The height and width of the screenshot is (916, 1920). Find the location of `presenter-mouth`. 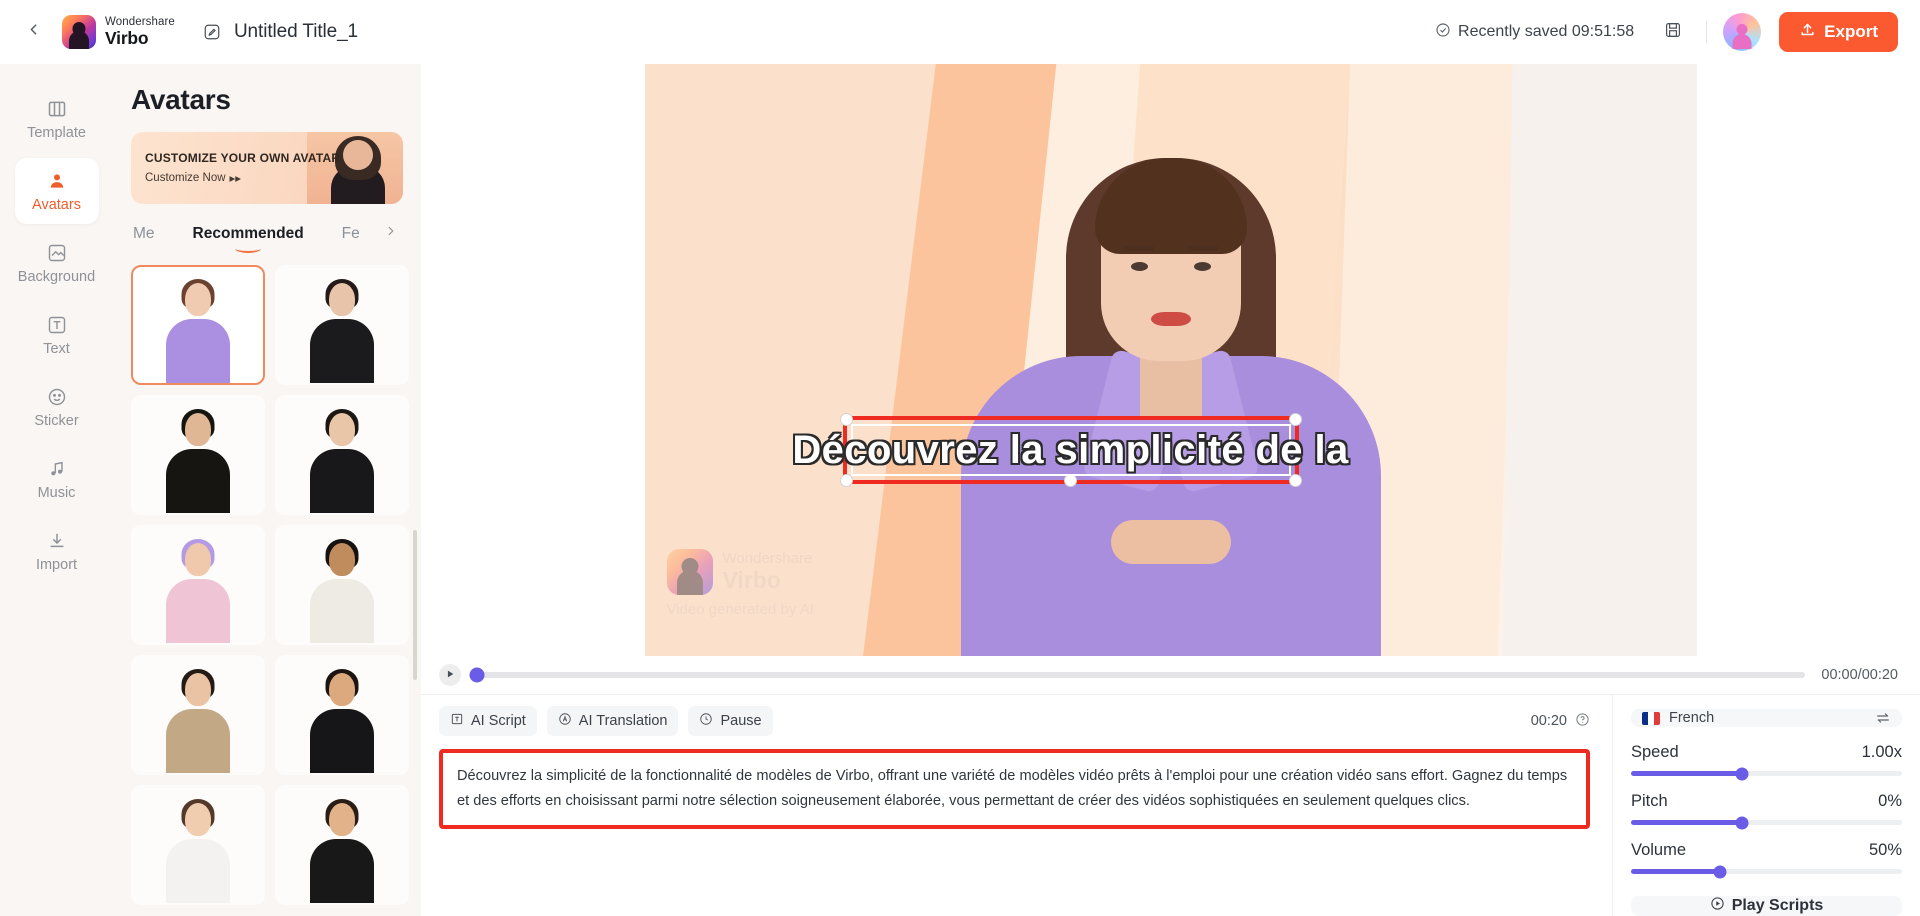

presenter-mouth is located at coordinates (1170, 319).